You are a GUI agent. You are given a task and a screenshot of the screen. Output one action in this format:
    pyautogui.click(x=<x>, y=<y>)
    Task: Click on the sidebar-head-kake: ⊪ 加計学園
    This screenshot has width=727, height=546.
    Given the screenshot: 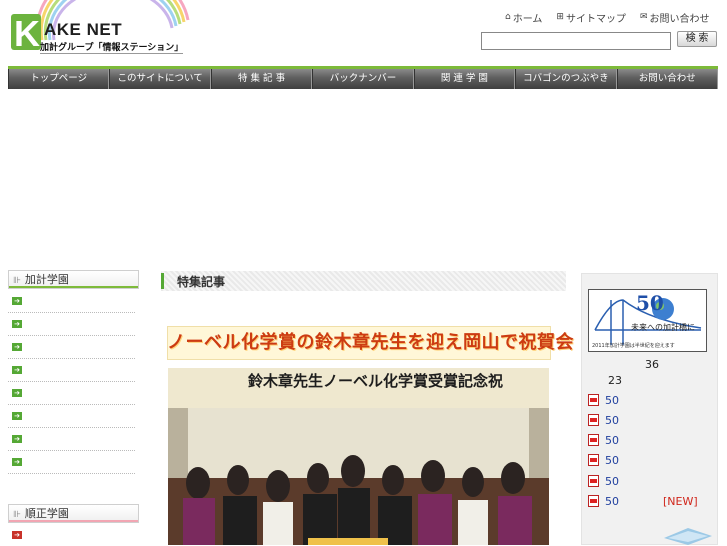 What is the action you would take?
    pyautogui.click(x=73, y=279)
    